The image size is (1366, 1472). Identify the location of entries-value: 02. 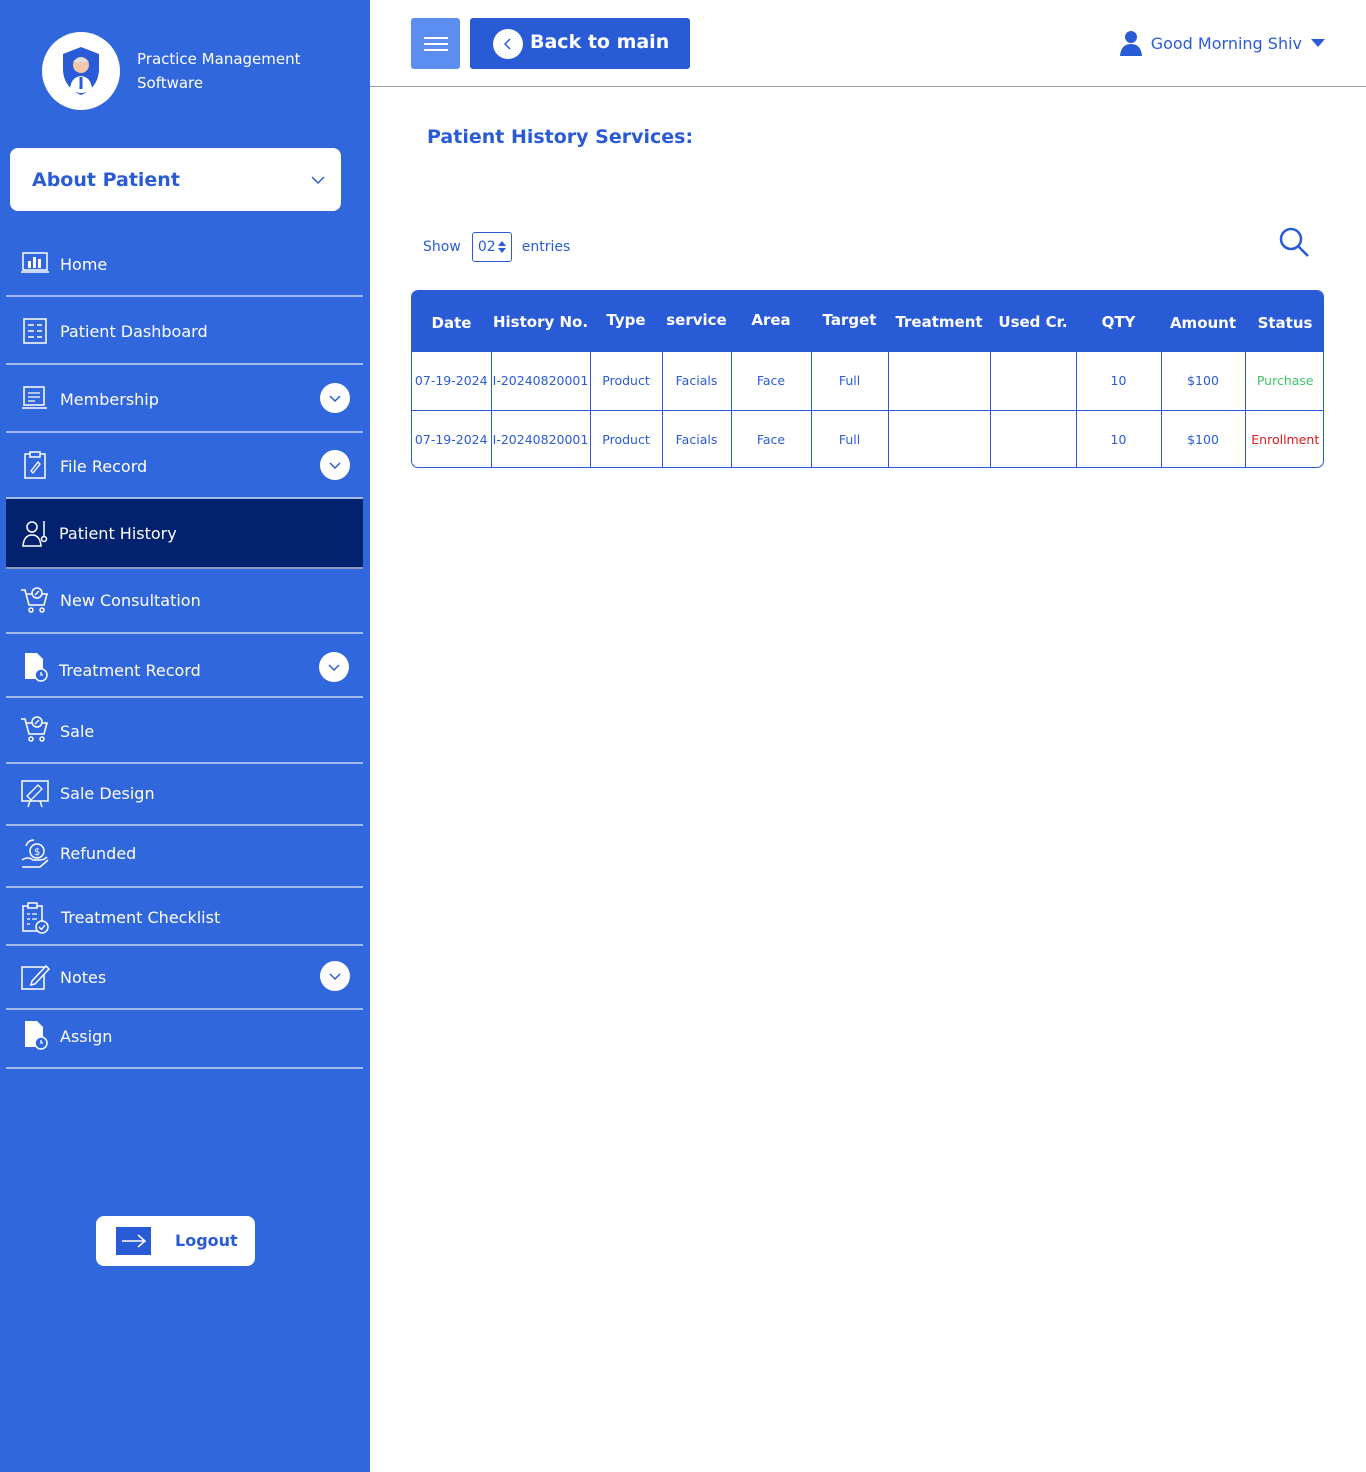
(486, 247).